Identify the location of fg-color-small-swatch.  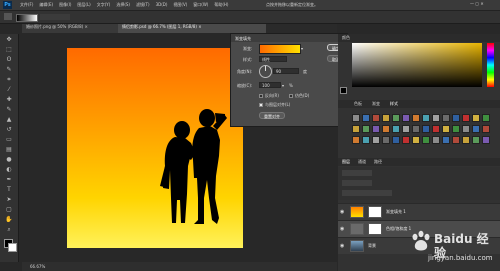
(343, 90).